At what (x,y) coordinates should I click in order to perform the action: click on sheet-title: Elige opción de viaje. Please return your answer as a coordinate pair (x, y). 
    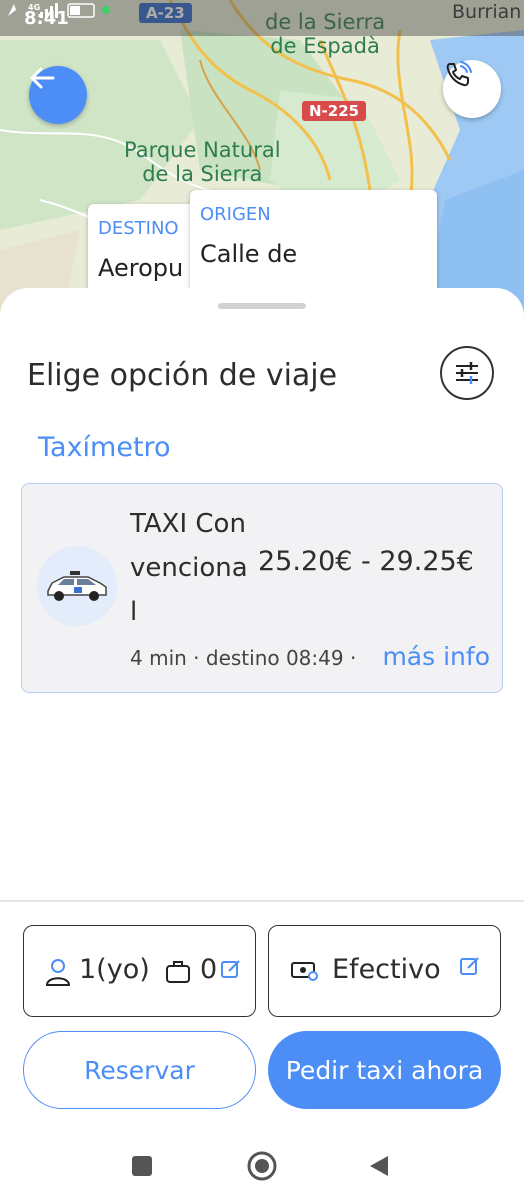
    Looking at the image, I should click on (182, 375).